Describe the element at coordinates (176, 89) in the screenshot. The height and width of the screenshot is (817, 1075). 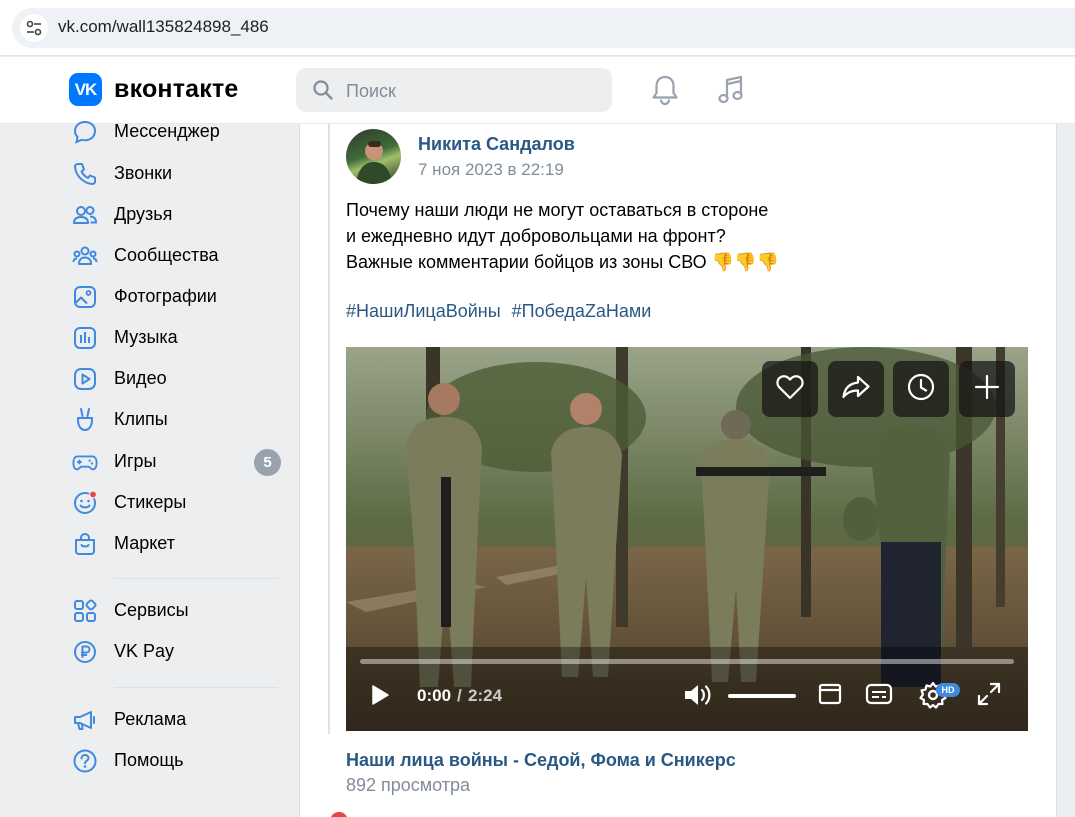
I see `vk-wordmark: вконтакте` at that location.